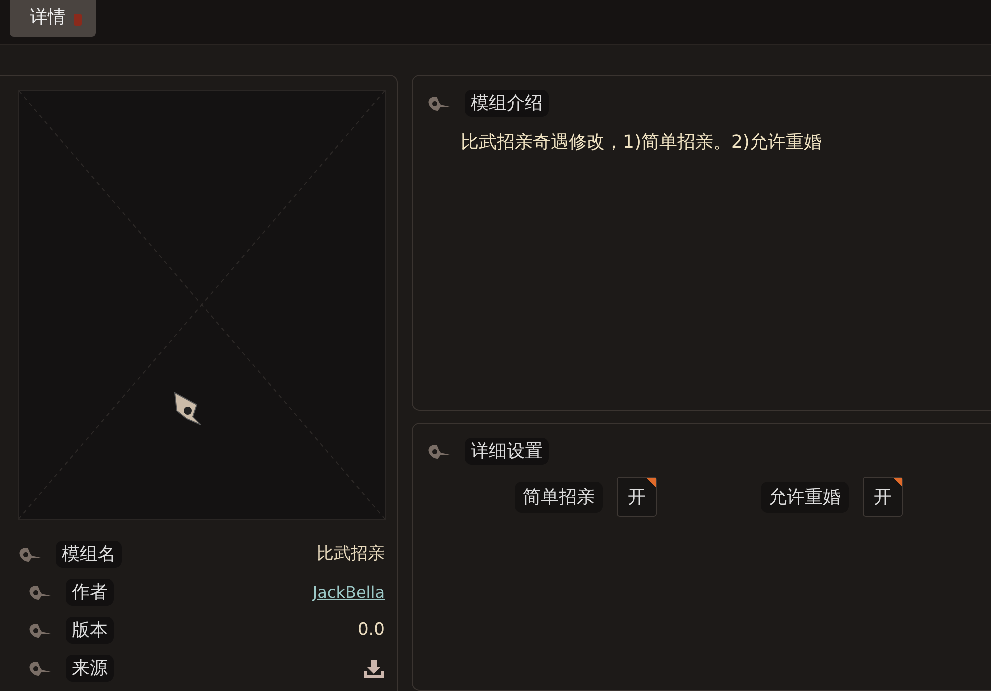 Image resolution: width=991 pixels, height=691 pixels. I want to click on cursor-icon, so click(188, 409).